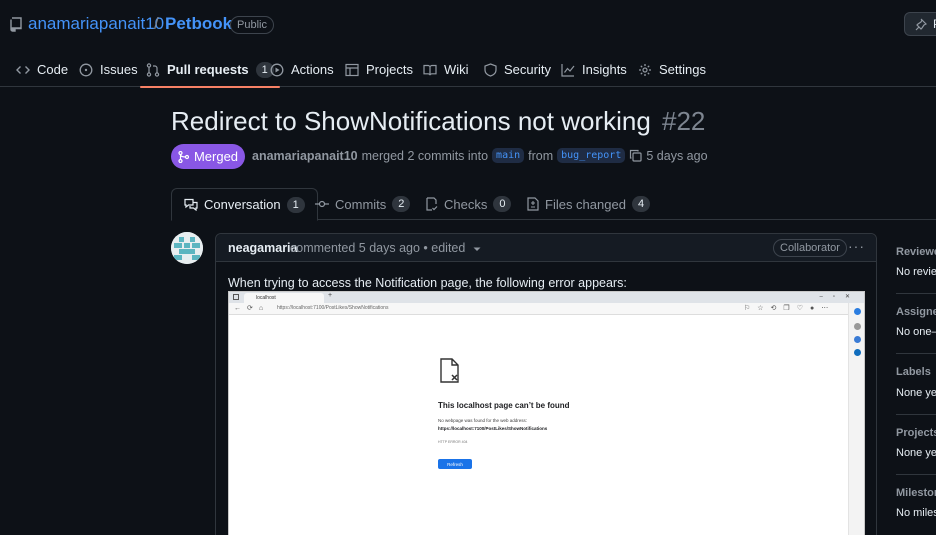 This screenshot has width=936, height=535. What do you see at coordinates (236, 297) in the screenshot?
I see `window-icon` at bounding box center [236, 297].